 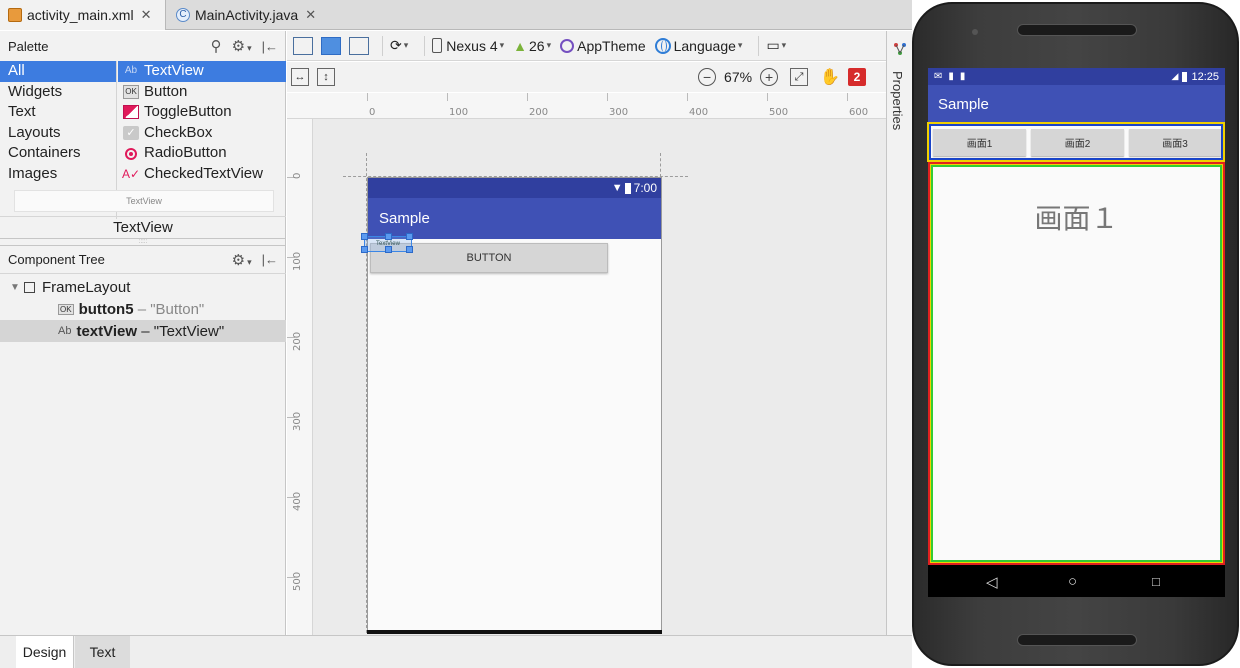 I want to click on widget-label: CheckedTextView, so click(x=203, y=173).